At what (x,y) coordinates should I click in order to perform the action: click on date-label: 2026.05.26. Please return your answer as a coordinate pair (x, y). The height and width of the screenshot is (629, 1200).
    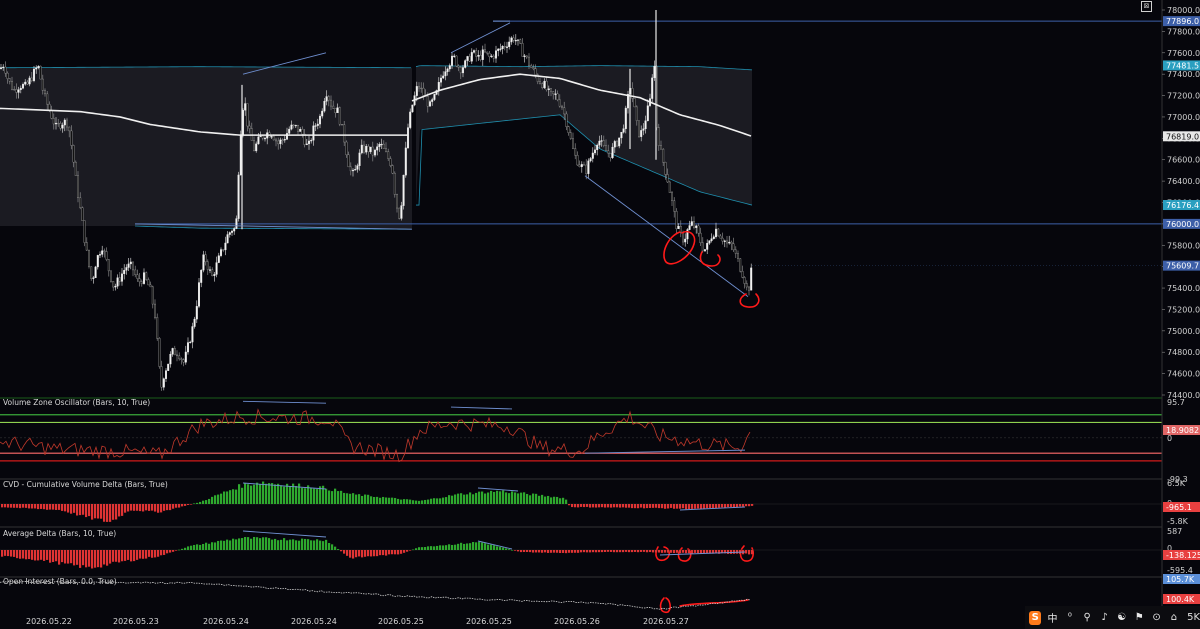
    Looking at the image, I should click on (577, 621).